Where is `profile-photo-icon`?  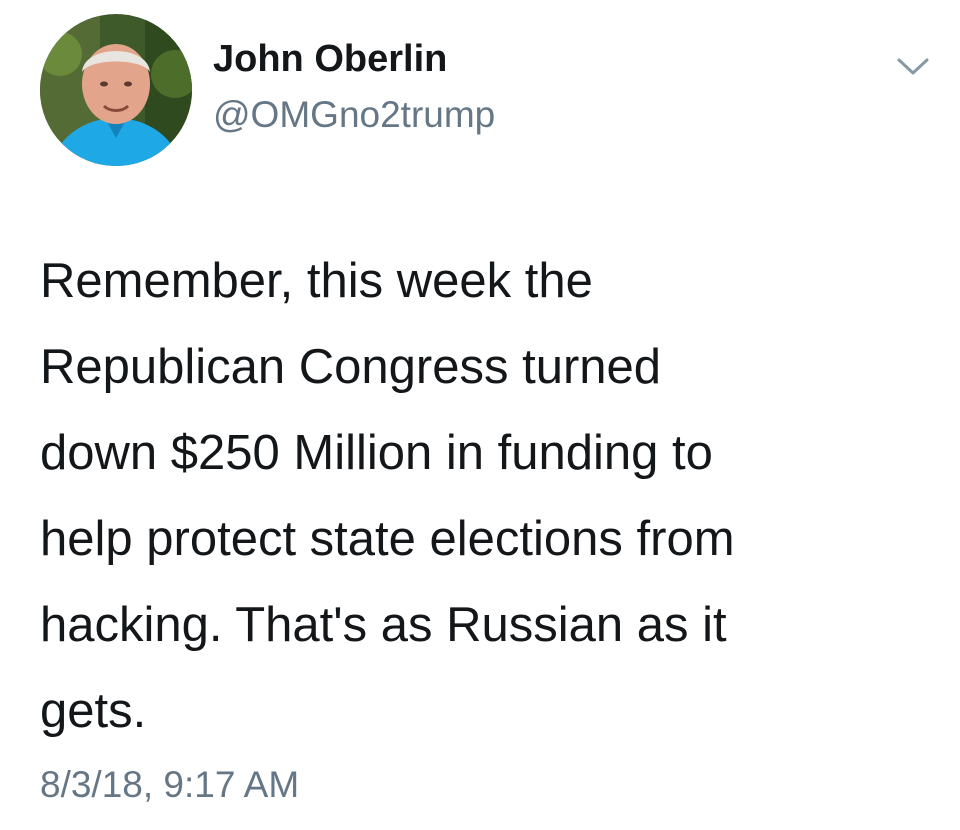
profile-photo-icon is located at coordinates (116, 90).